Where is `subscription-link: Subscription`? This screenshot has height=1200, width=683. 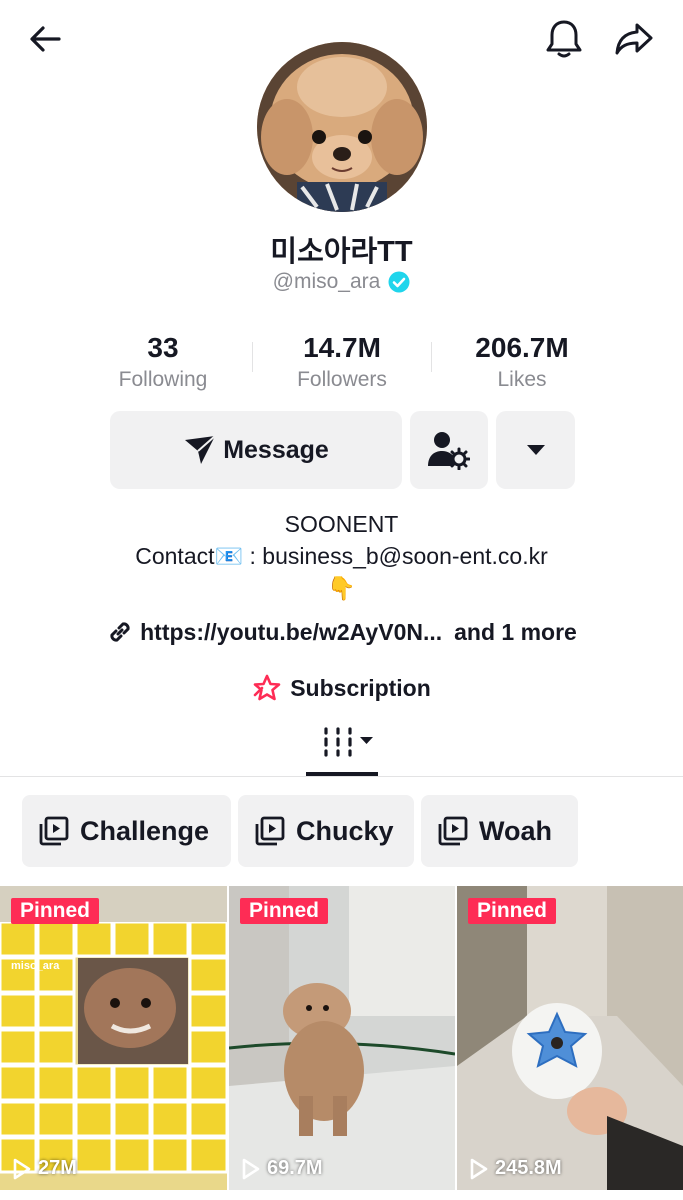 subscription-link: Subscription is located at coordinates (341, 688).